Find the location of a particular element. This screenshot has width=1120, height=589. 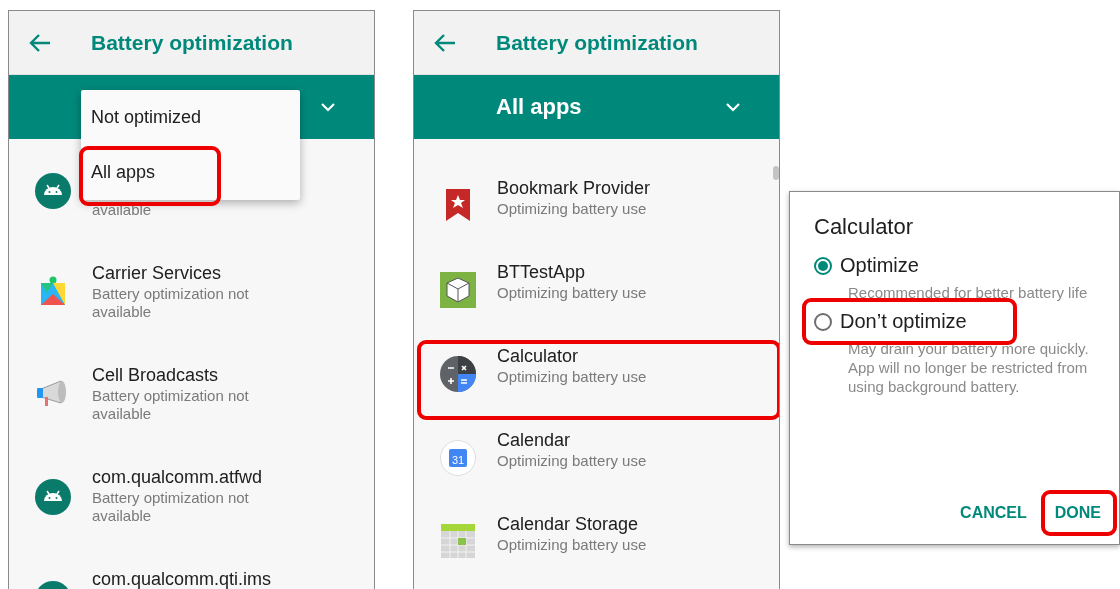

option-description: May drain your battery more quickly. App will no longer be restricted from using background battery. is located at coordinates (969, 367).